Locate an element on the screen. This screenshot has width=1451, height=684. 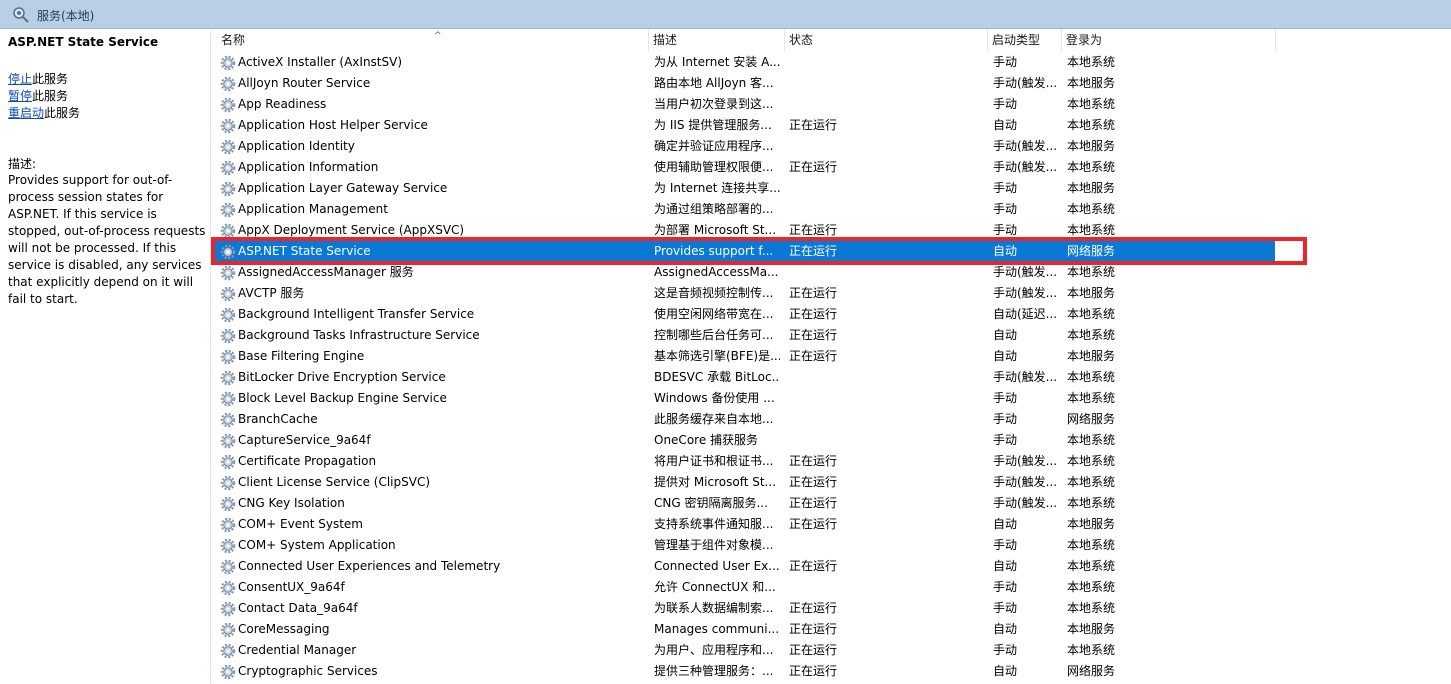
column-header-status: 状态 is located at coordinates (886, 40).